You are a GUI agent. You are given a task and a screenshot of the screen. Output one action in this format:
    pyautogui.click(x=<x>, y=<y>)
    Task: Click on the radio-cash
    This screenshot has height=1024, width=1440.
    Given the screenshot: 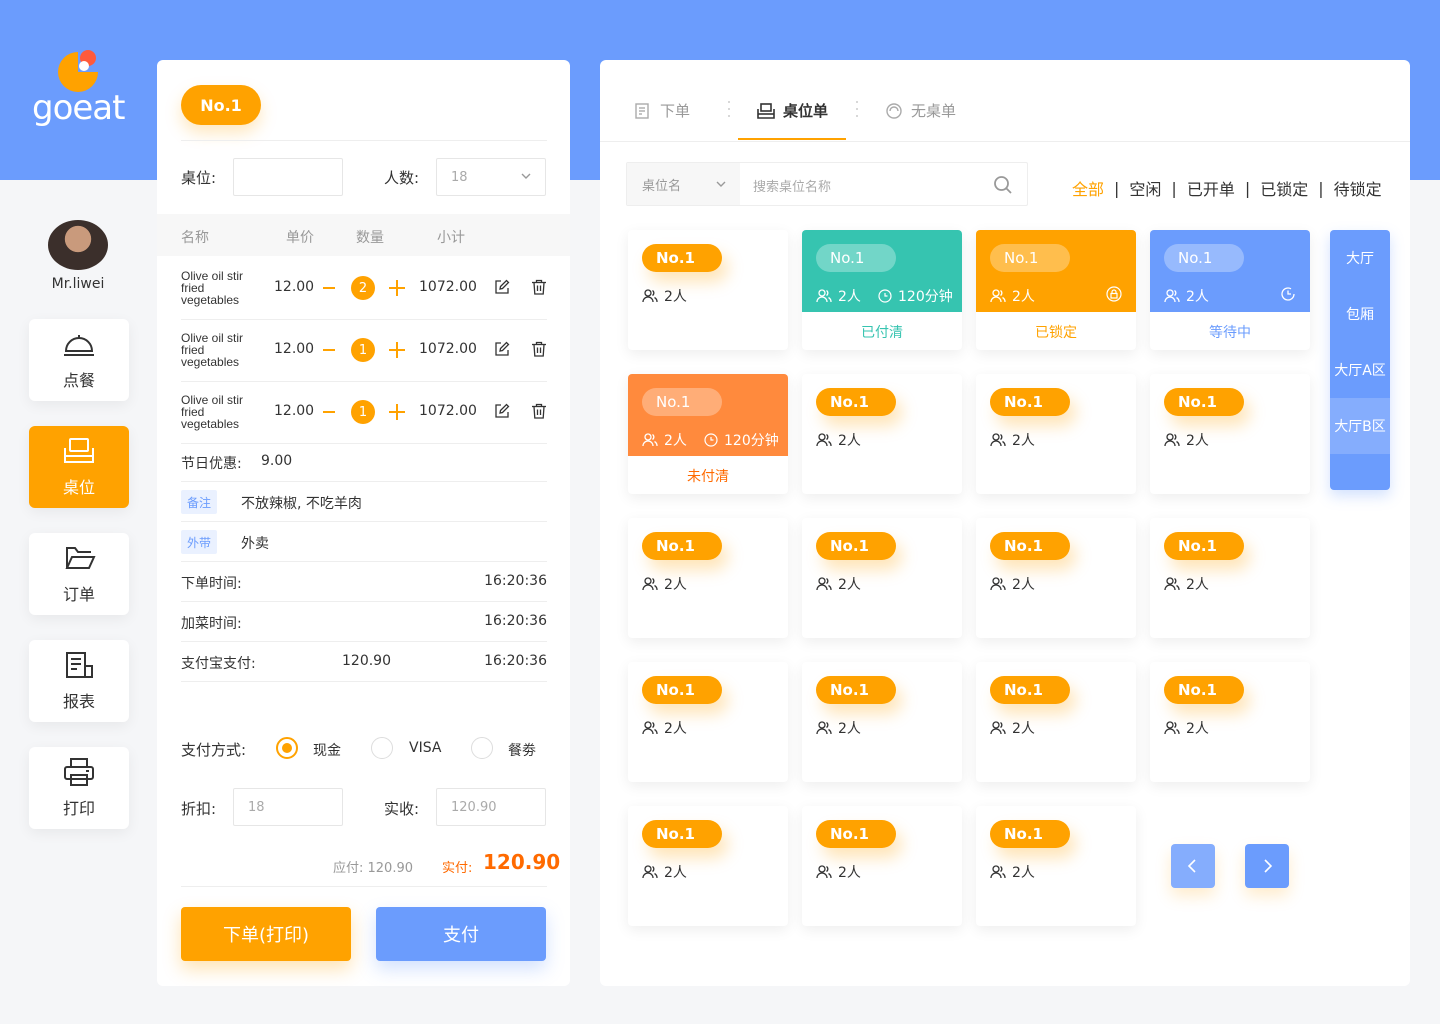 What is the action you would take?
    pyautogui.click(x=287, y=748)
    